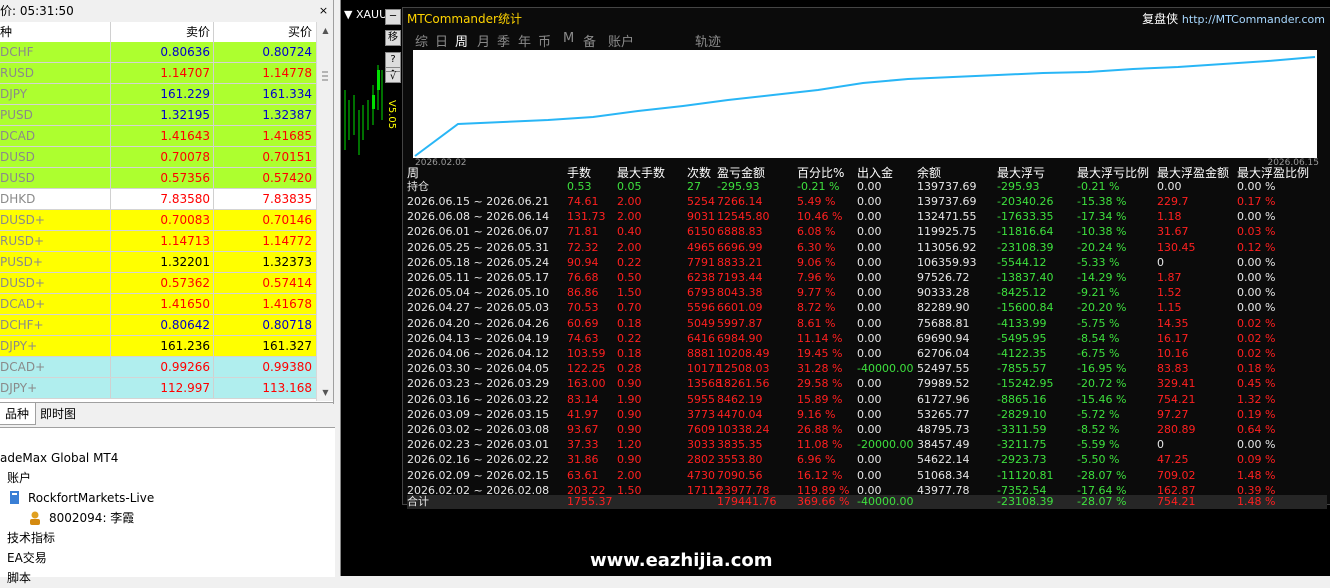 The image size is (1330, 588). I want to click on market-watch-row: DUSD 0.70078 0.70151, so click(158, 157).